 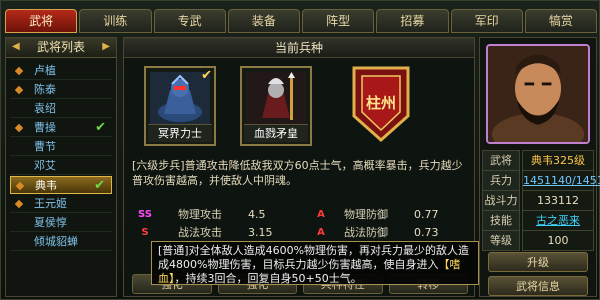 I want to click on general-item: 卢植, so click(x=61, y=71).